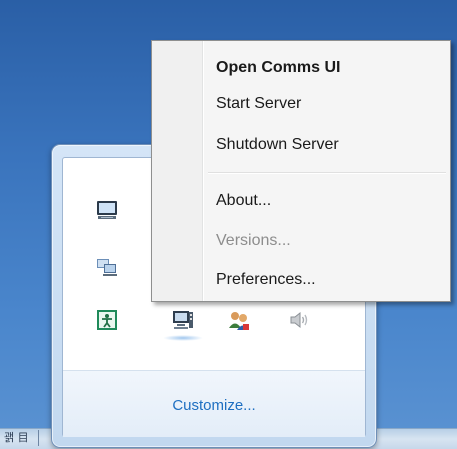 This screenshot has height=449, width=457. Describe the element at coordinates (183, 320) in the screenshot. I see `comms-server-icon` at that location.